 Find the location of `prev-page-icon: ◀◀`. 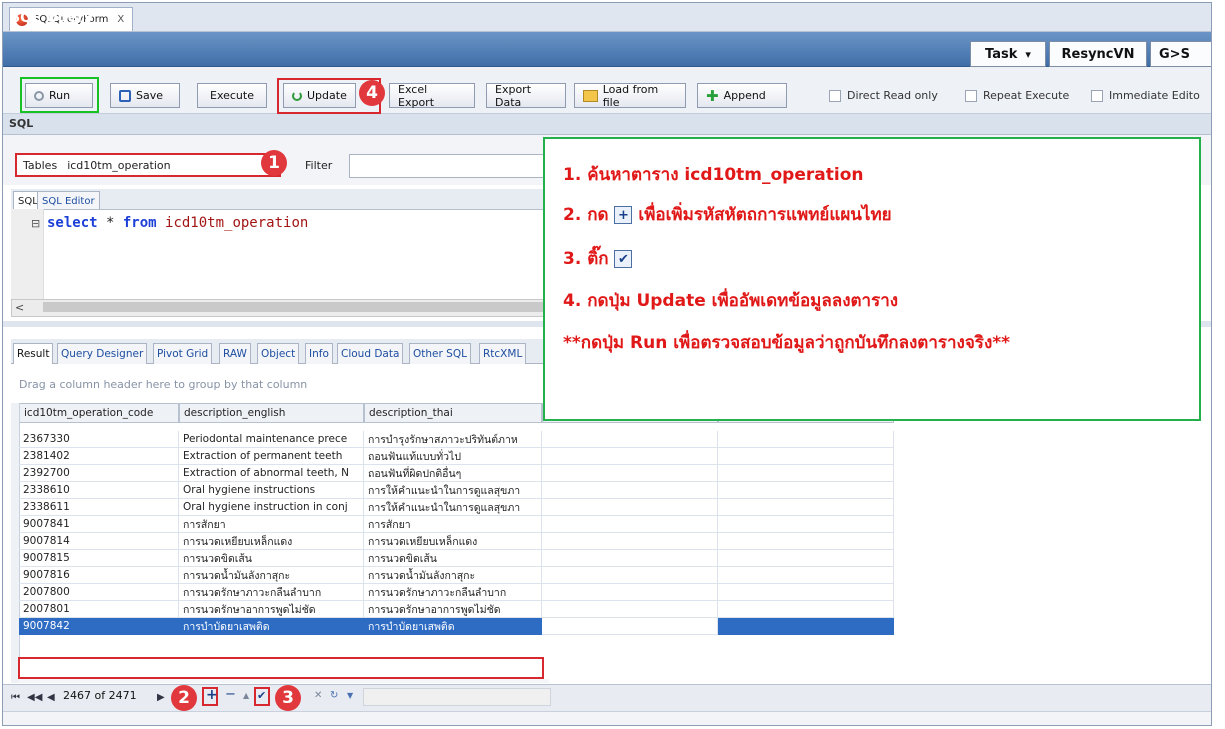

prev-page-icon: ◀◀ is located at coordinates (34, 697).